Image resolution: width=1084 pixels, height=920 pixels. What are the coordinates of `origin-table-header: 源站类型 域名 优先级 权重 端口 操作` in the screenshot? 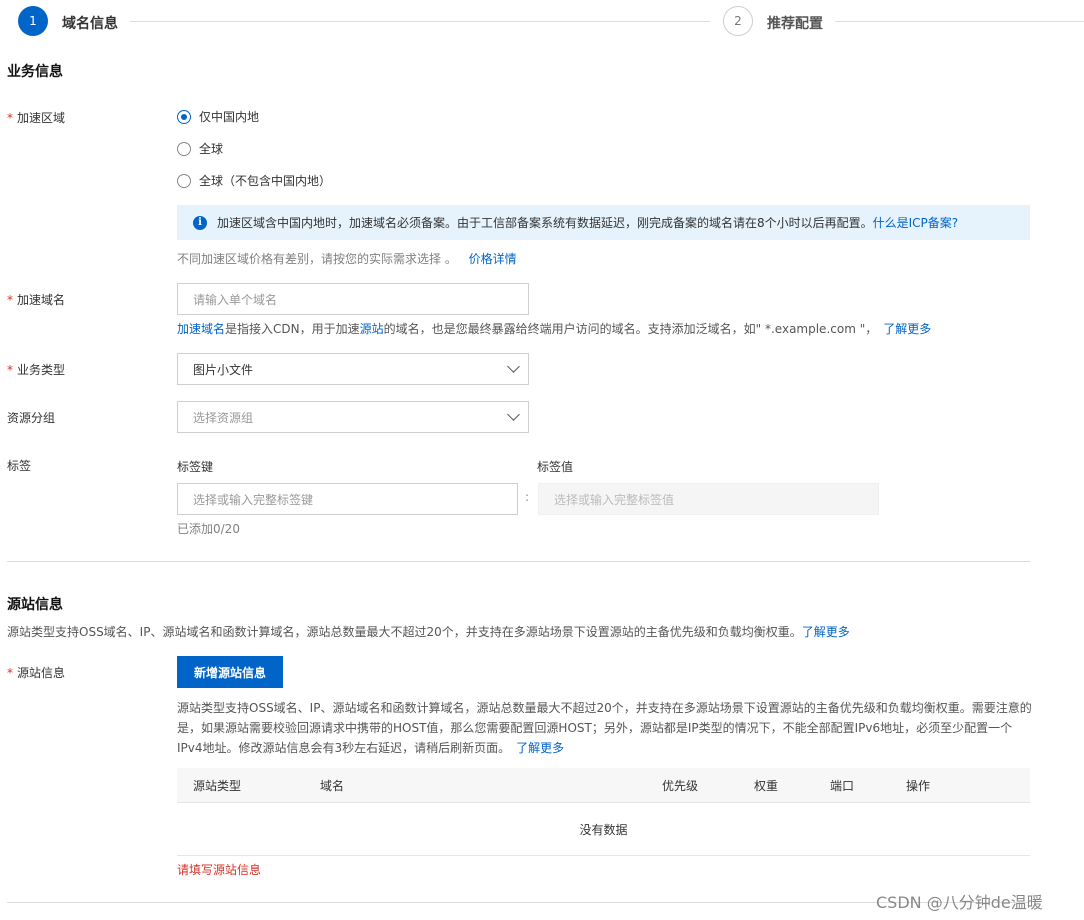 It's located at (603, 785).